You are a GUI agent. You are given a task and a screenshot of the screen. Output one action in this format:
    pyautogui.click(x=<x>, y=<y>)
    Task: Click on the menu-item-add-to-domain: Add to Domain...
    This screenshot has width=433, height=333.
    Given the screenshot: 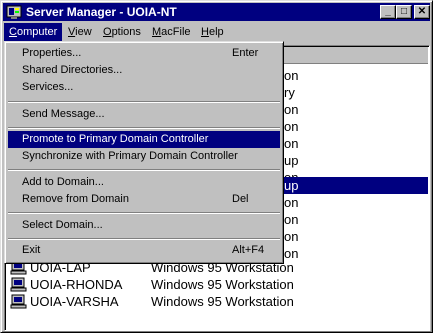 What is the action you would take?
    pyautogui.click(x=144, y=182)
    